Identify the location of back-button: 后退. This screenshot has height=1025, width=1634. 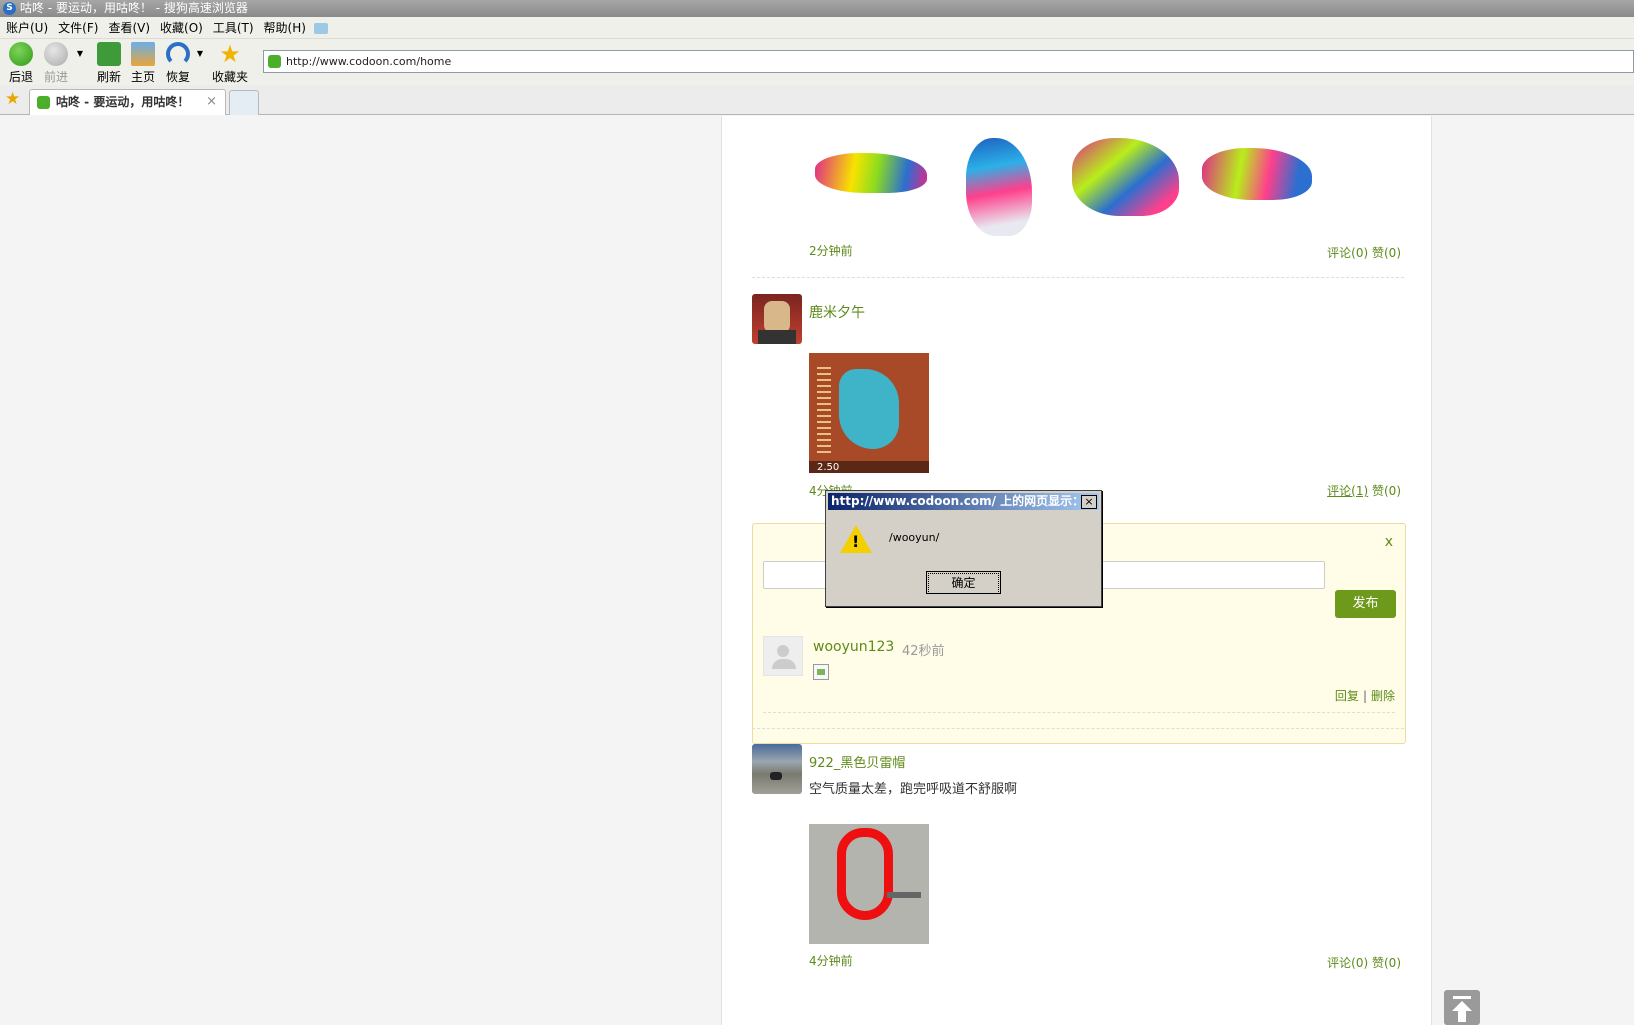
(21, 63).